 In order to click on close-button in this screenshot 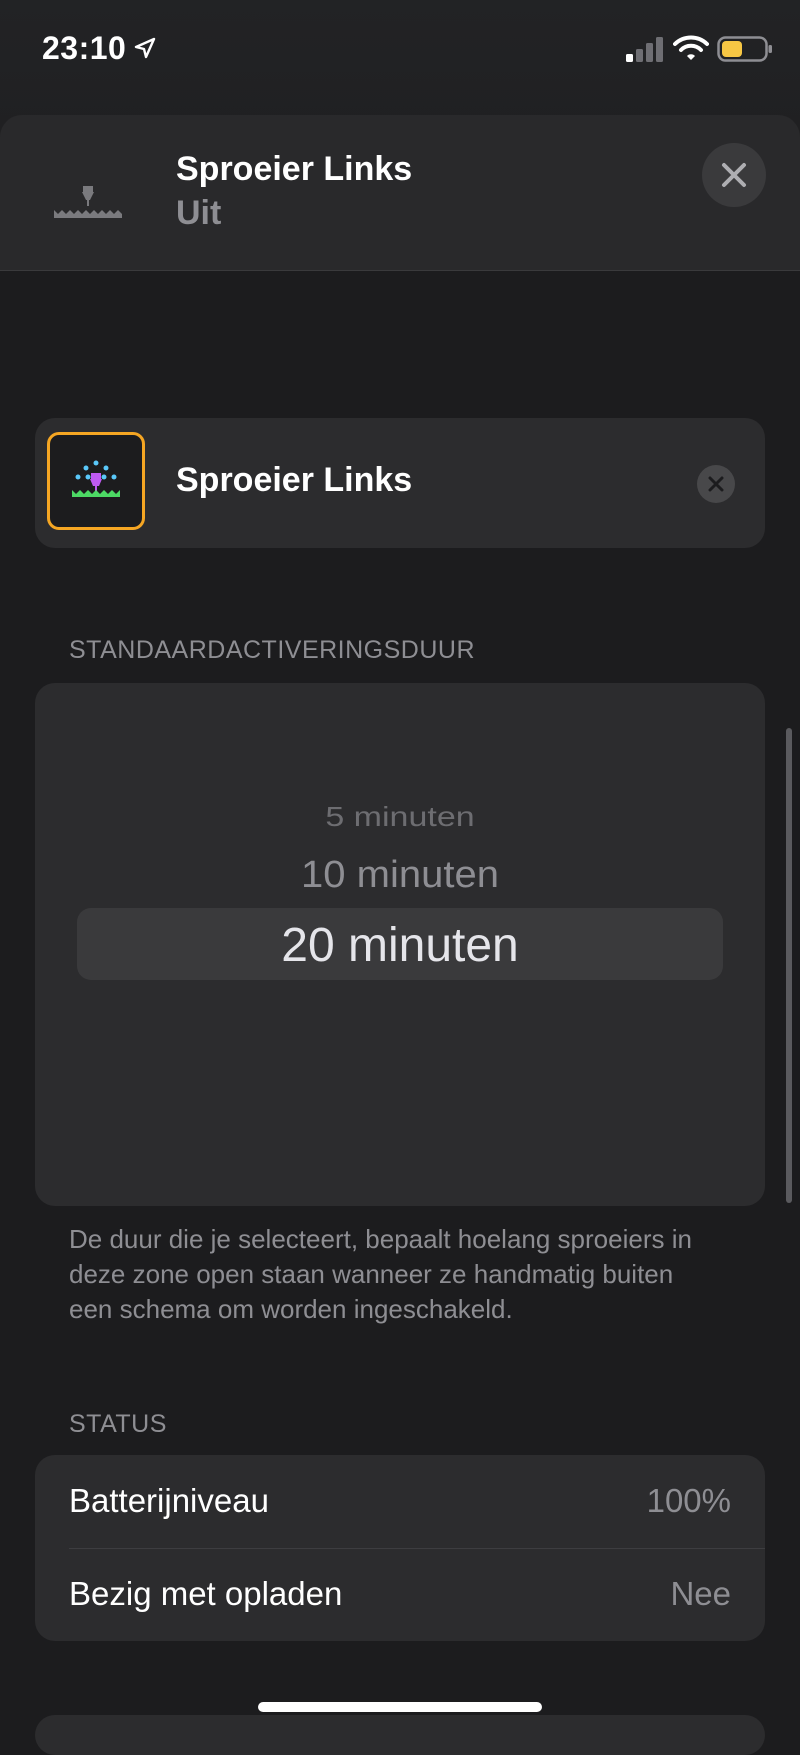, I will do `click(734, 175)`.